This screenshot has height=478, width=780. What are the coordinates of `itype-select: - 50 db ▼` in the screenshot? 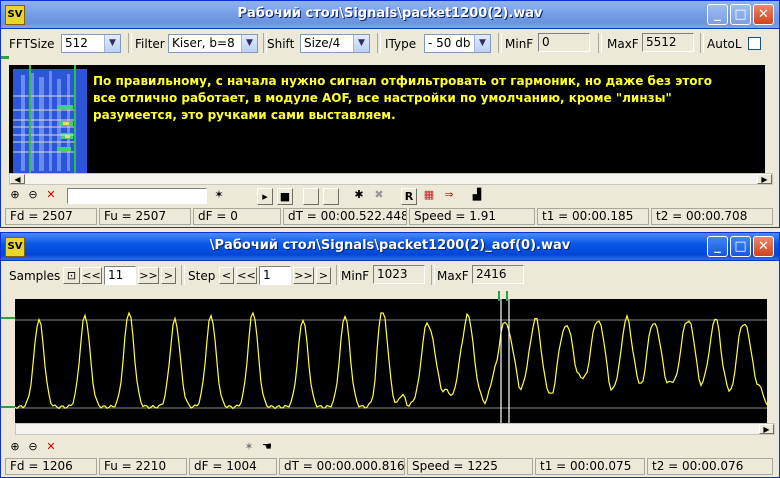 It's located at (457, 43).